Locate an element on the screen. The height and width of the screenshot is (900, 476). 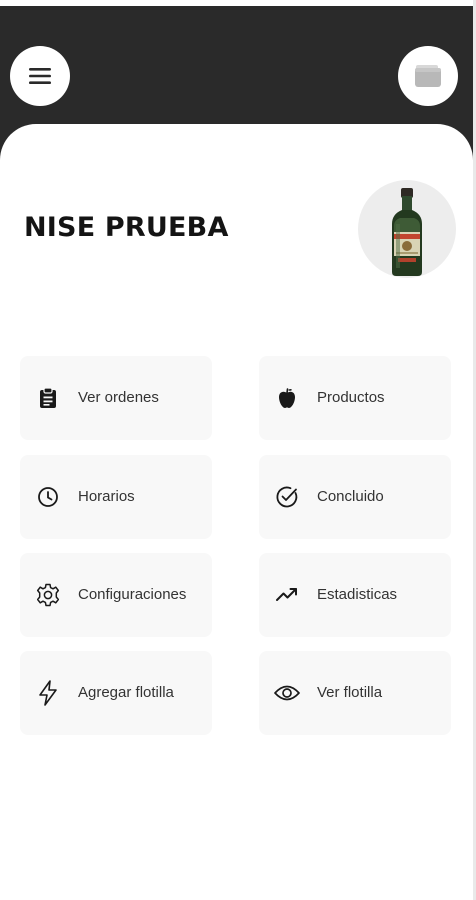
store-avatar is located at coordinates (407, 229).